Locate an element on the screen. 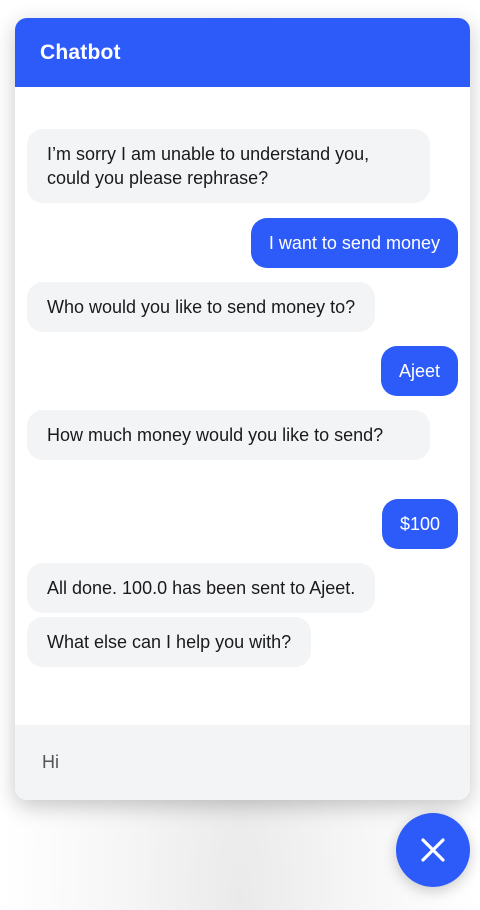 The height and width of the screenshot is (910, 480). close-chat-button is located at coordinates (433, 850).